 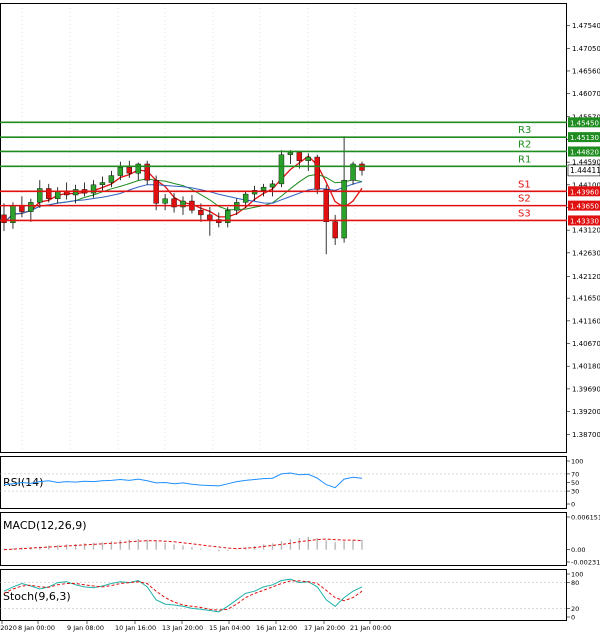 I want to click on time-tick-label: 16 Jan 12:00, so click(x=276, y=628).